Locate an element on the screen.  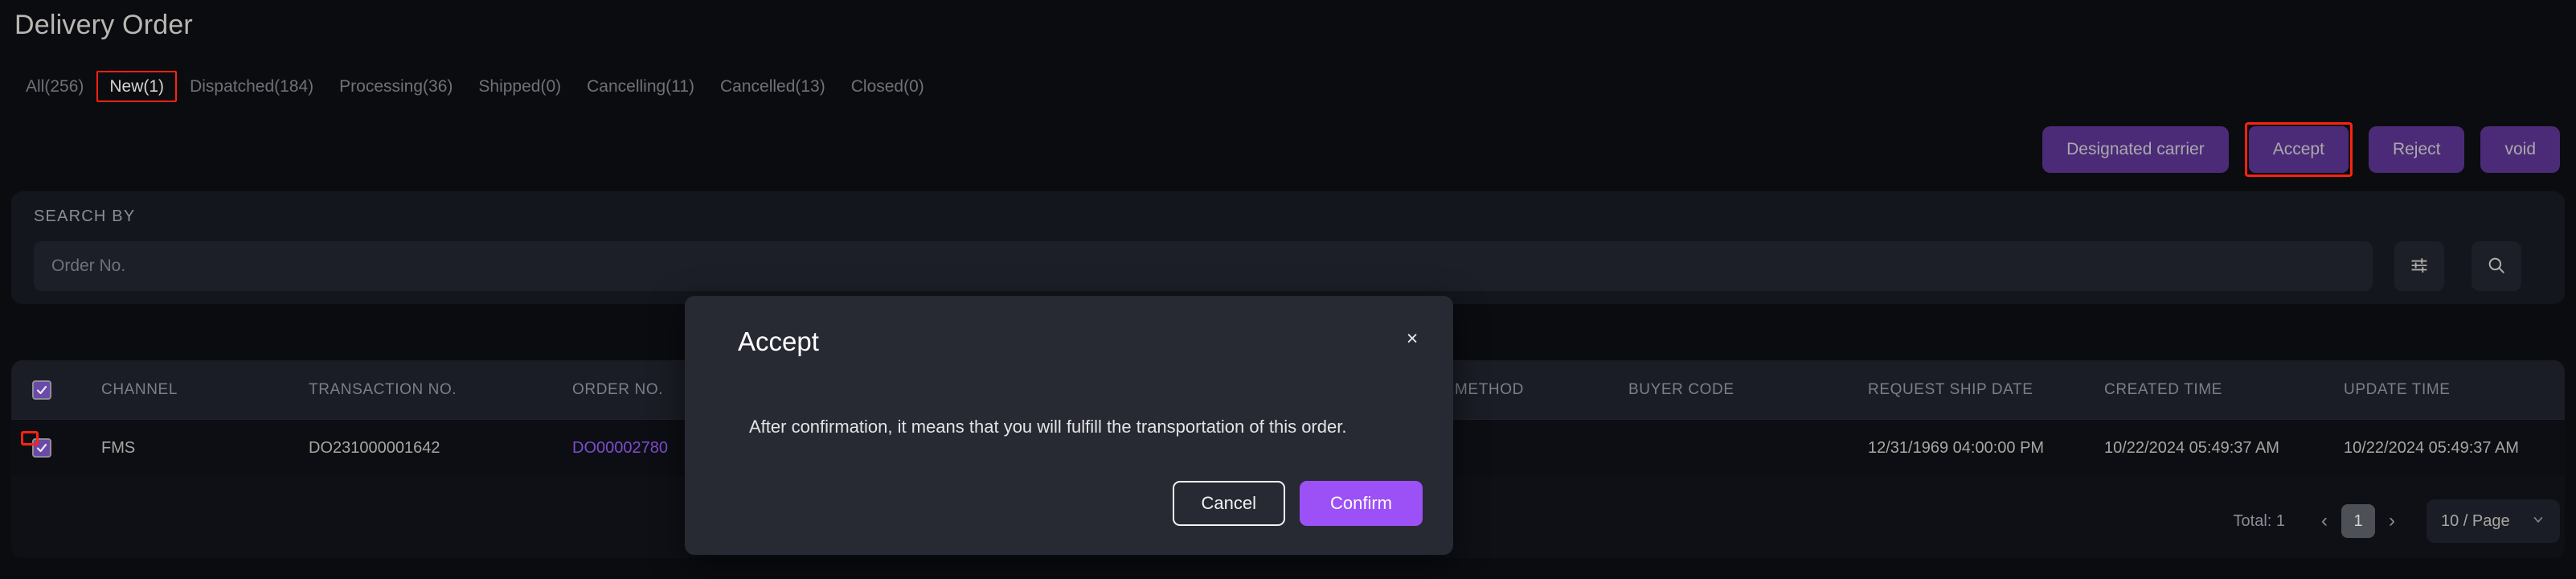
pagination-next-button: › is located at coordinates (2392, 521).